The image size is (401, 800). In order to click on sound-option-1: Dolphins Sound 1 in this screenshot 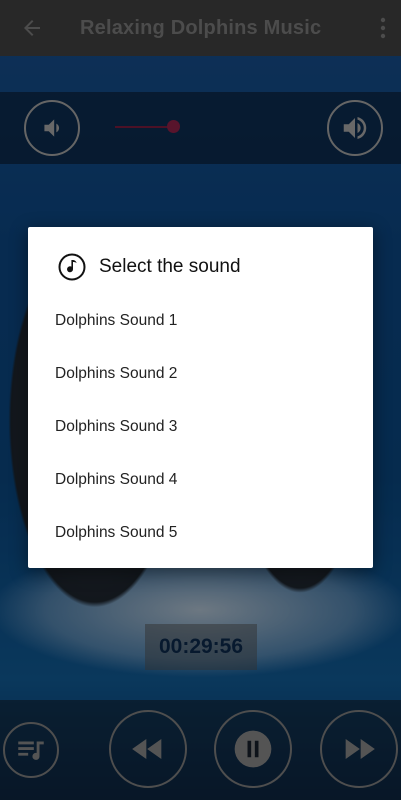, I will do `click(200, 320)`.